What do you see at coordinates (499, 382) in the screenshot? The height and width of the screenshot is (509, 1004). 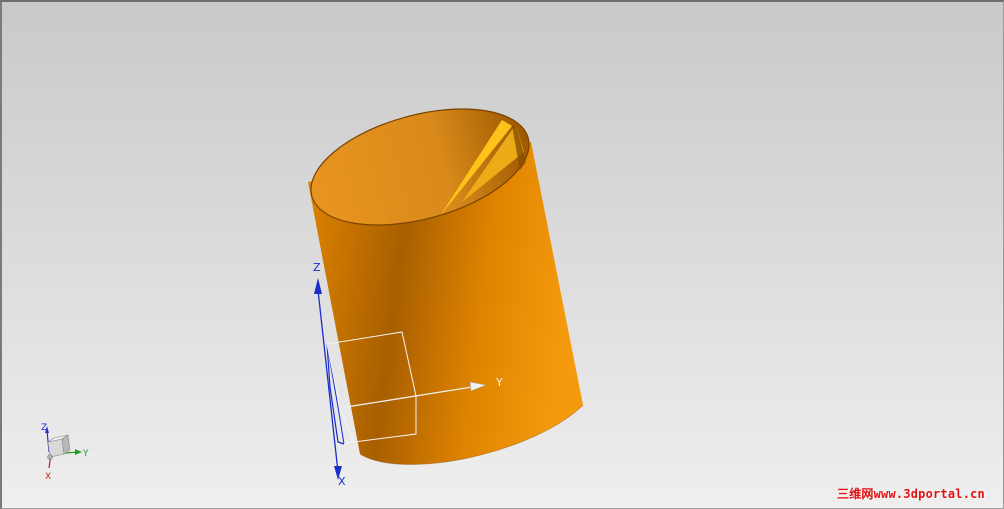 I see `csys-y-label: Y` at bounding box center [499, 382].